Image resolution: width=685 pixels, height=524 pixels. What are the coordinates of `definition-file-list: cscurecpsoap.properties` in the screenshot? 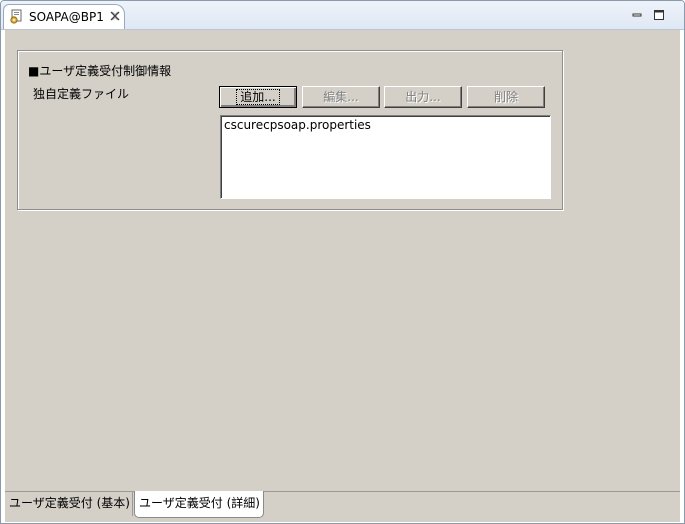 It's located at (385, 157).